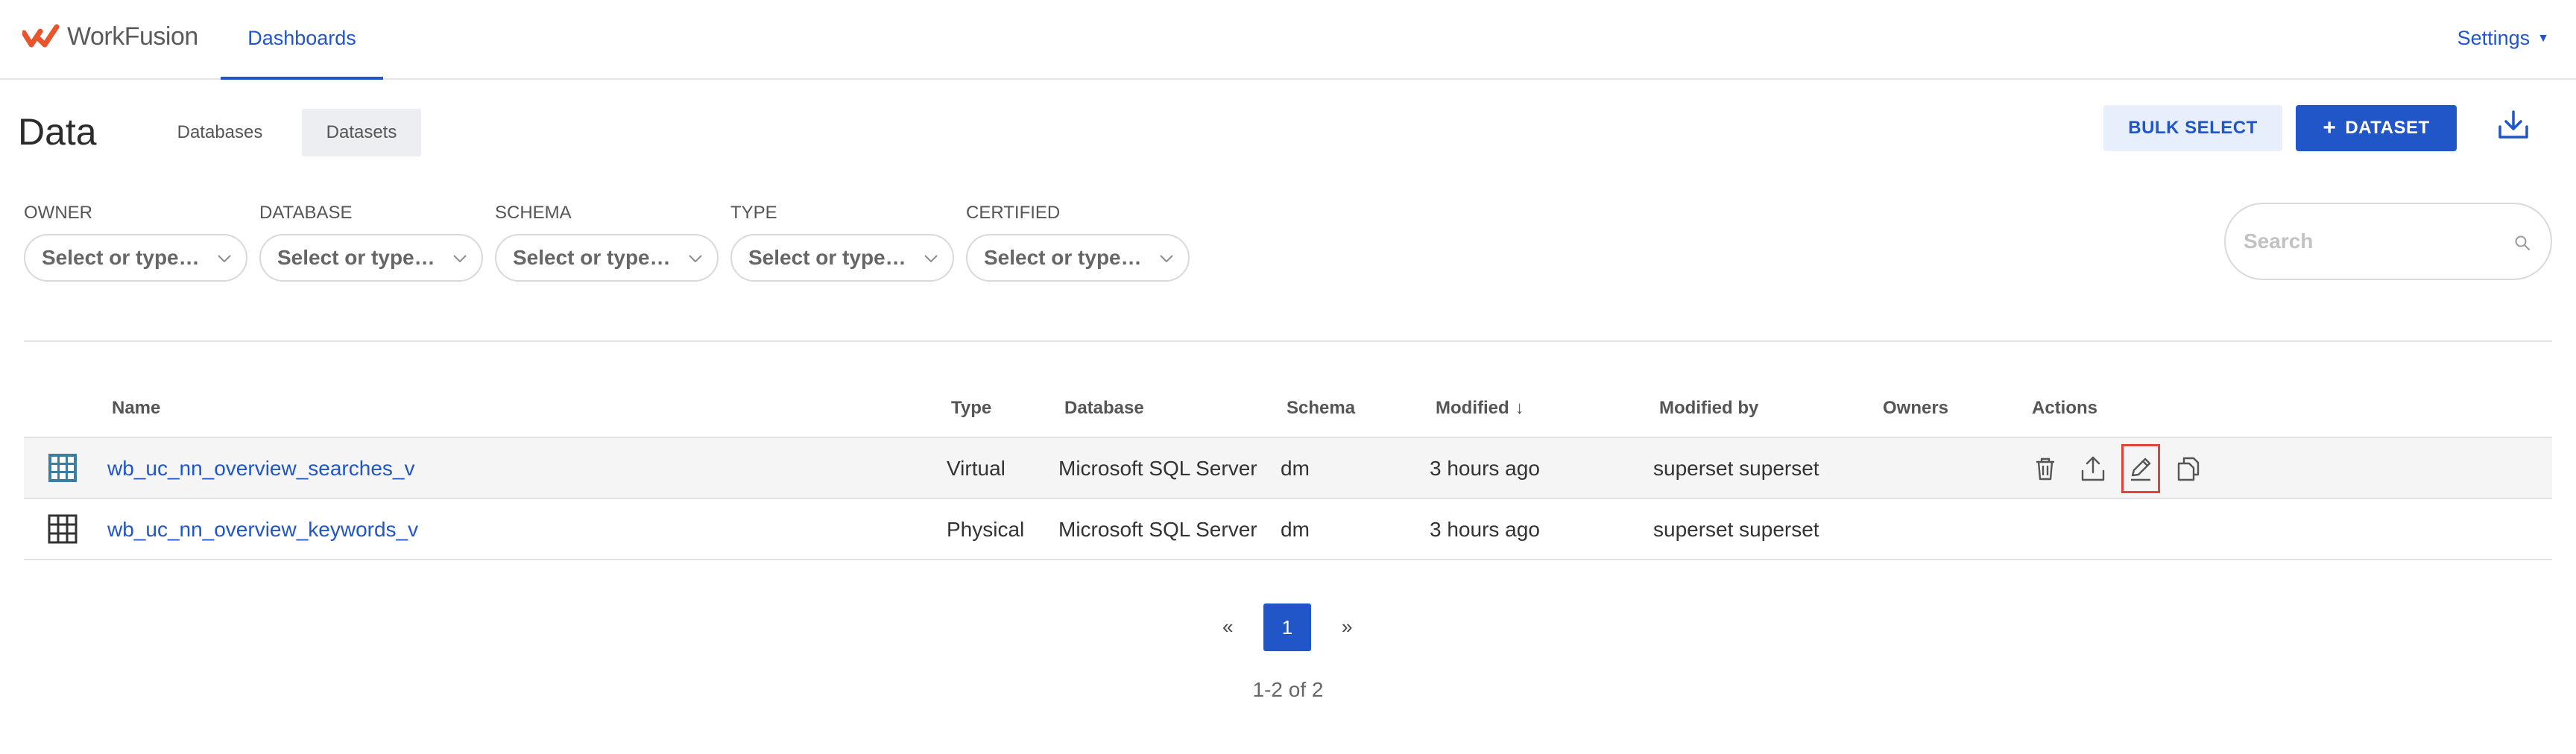 This screenshot has width=2576, height=754. Describe the element at coordinates (533, 213) in the screenshot. I see `filter-schema-label: SCHEMA` at that location.